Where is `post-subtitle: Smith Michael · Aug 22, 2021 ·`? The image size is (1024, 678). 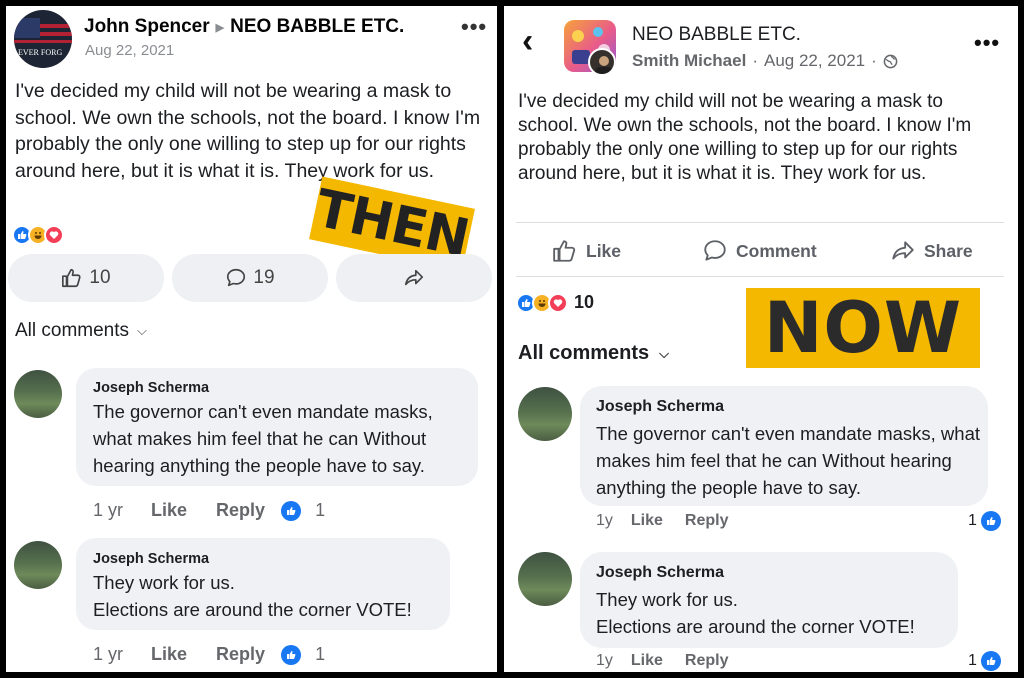 post-subtitle: Smith Michael · Aug 22, 2021 · is located at coordinates (765, 61).